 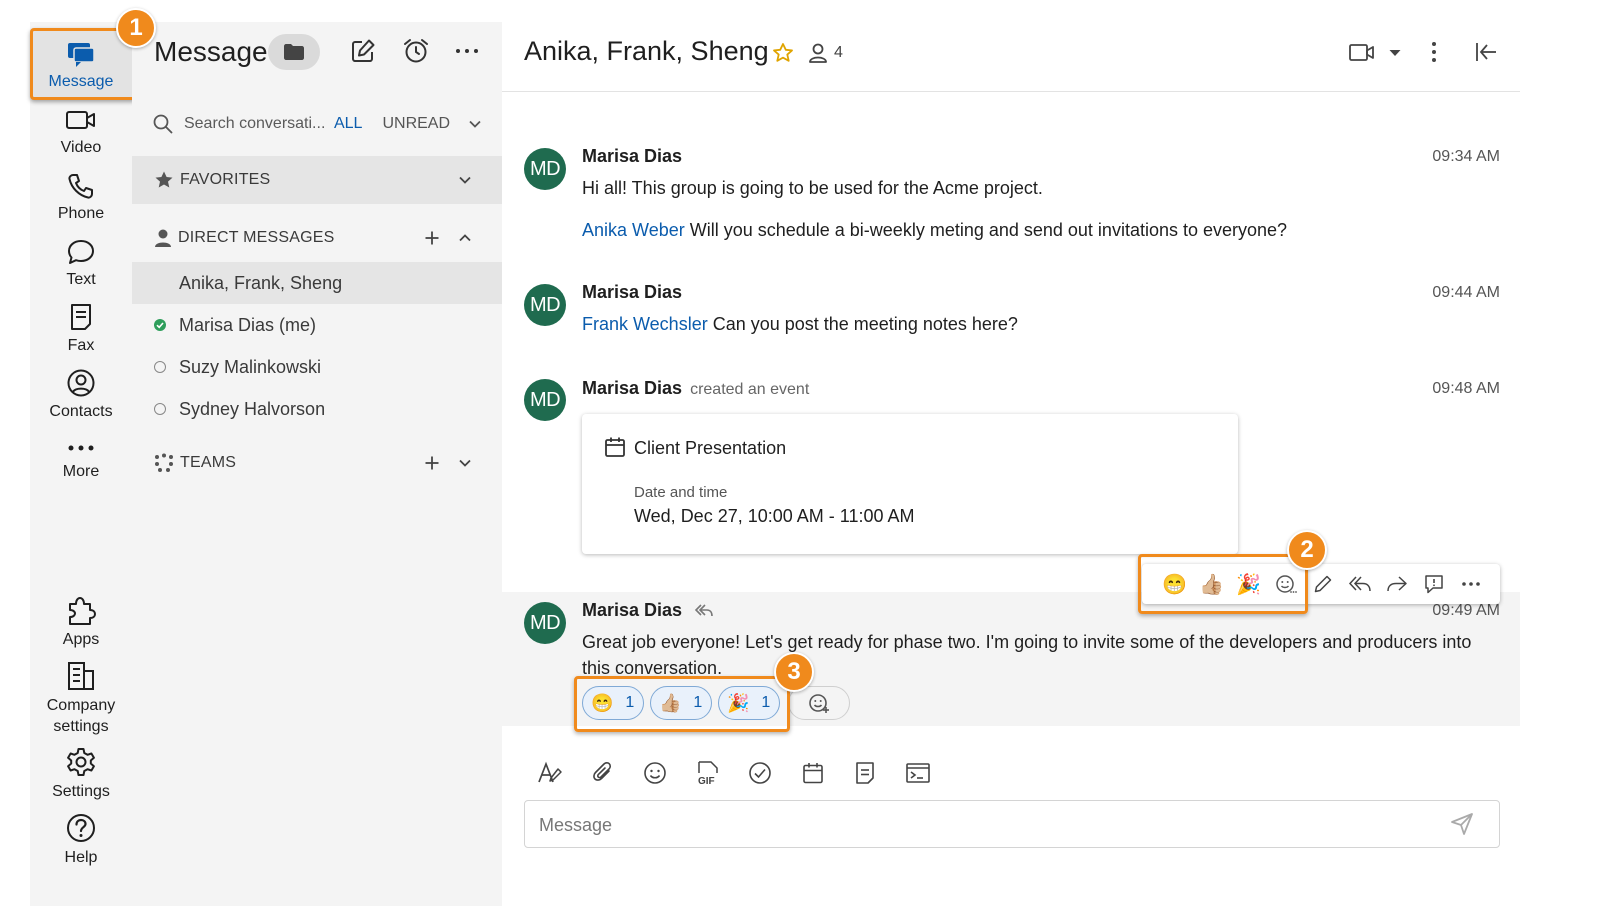 What do you see at coordinates (750, 389) in the screenshot?
I see `sender-note: created an event` at bounding box center [750, 389].